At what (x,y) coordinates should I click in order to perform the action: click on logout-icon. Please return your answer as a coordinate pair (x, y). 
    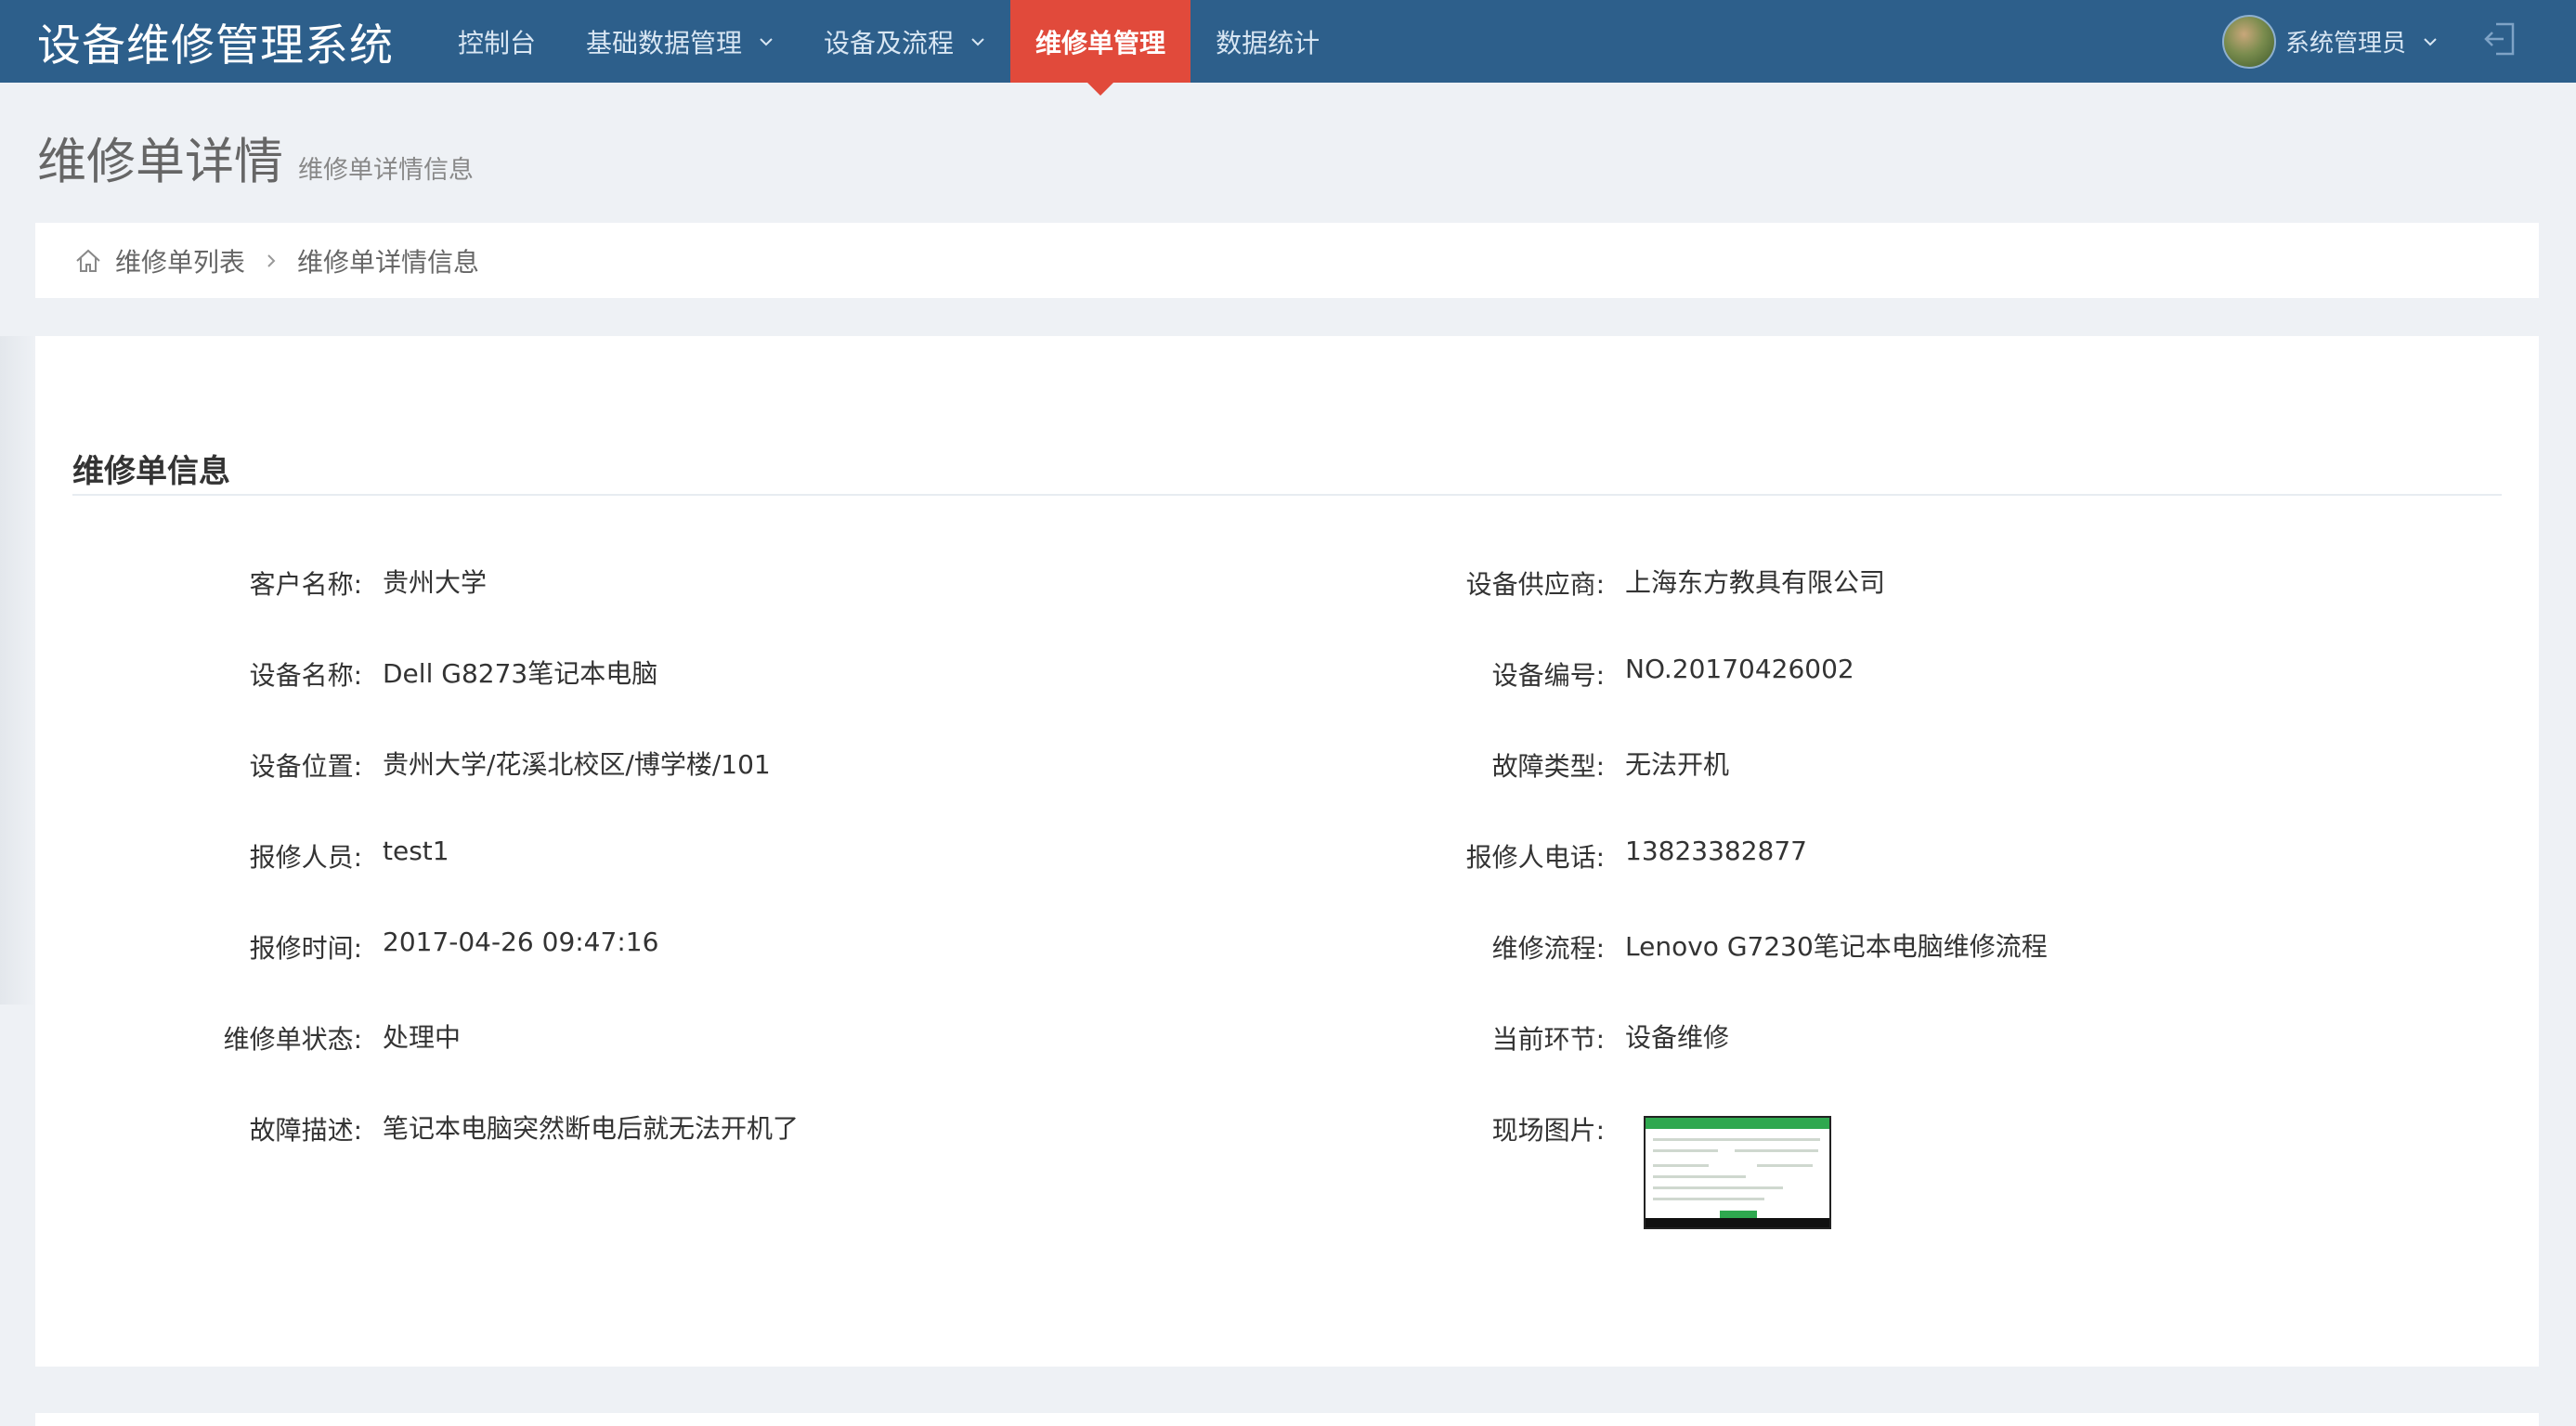
    Looking at the image, I should click on (2500, 40).